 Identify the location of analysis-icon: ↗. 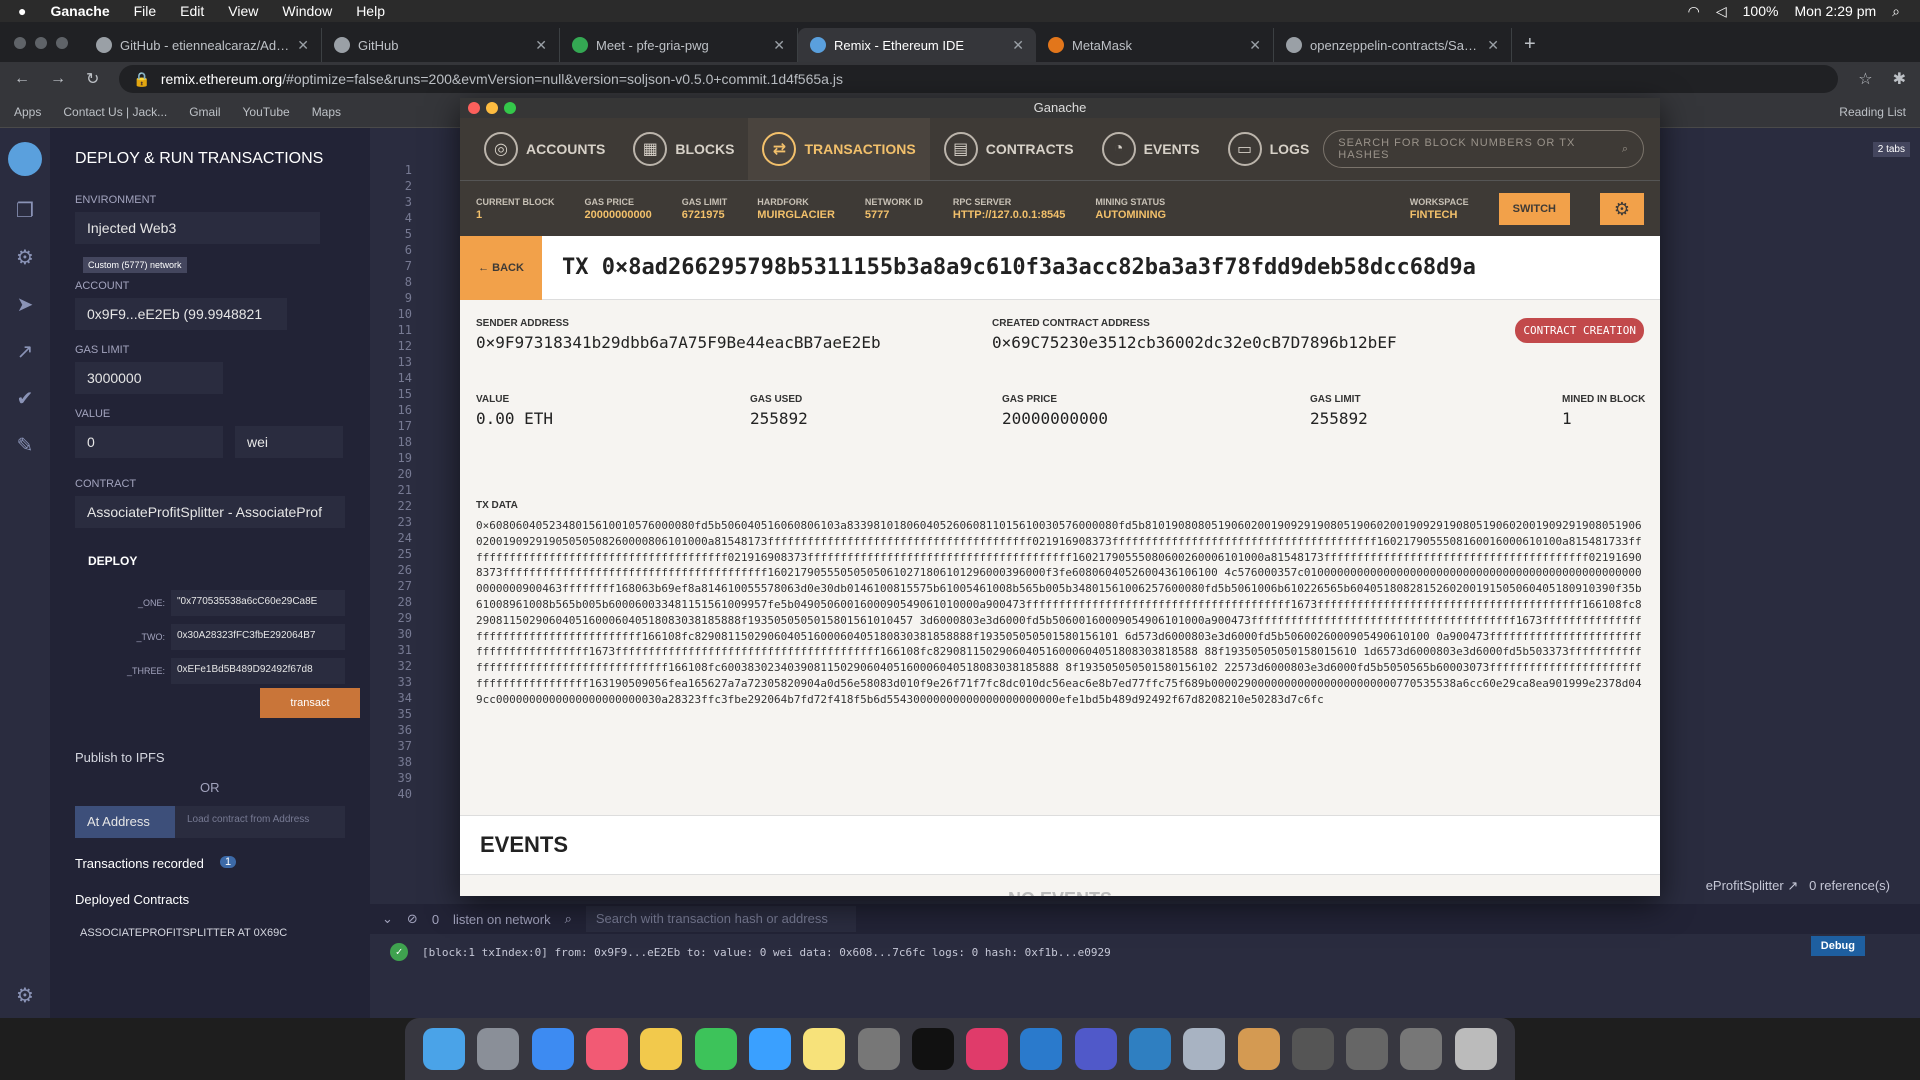
(25, 351).